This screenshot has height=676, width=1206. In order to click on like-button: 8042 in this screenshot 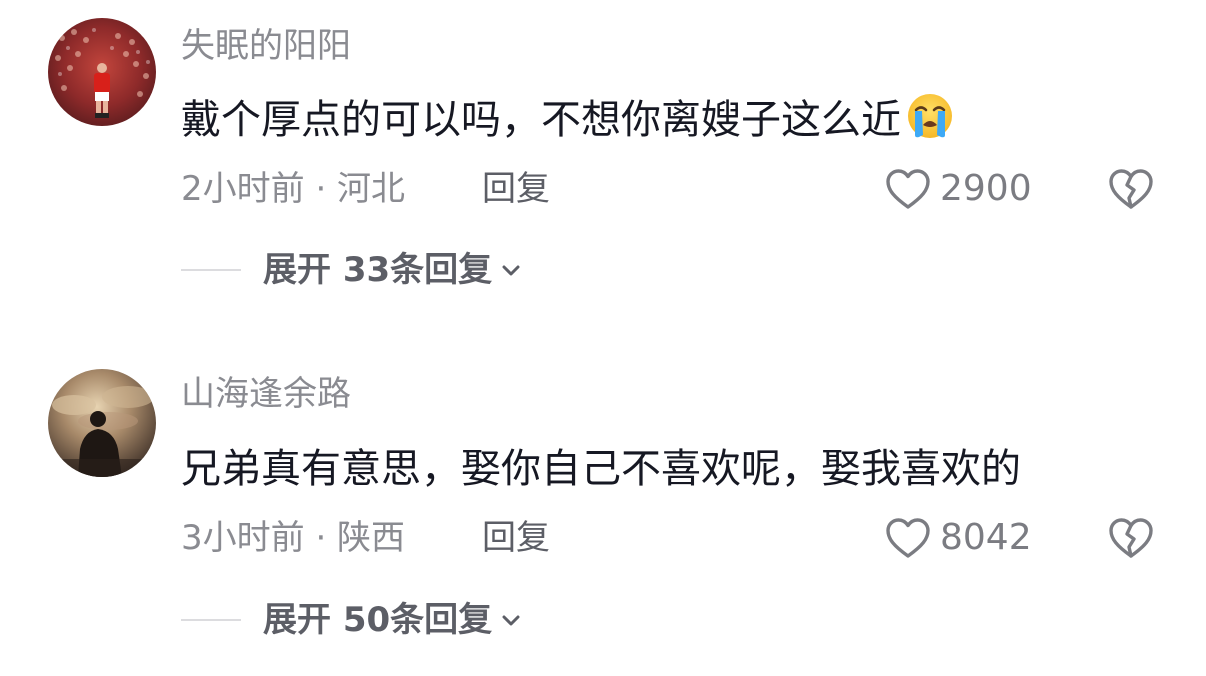, I will do `click(958, 538)`.